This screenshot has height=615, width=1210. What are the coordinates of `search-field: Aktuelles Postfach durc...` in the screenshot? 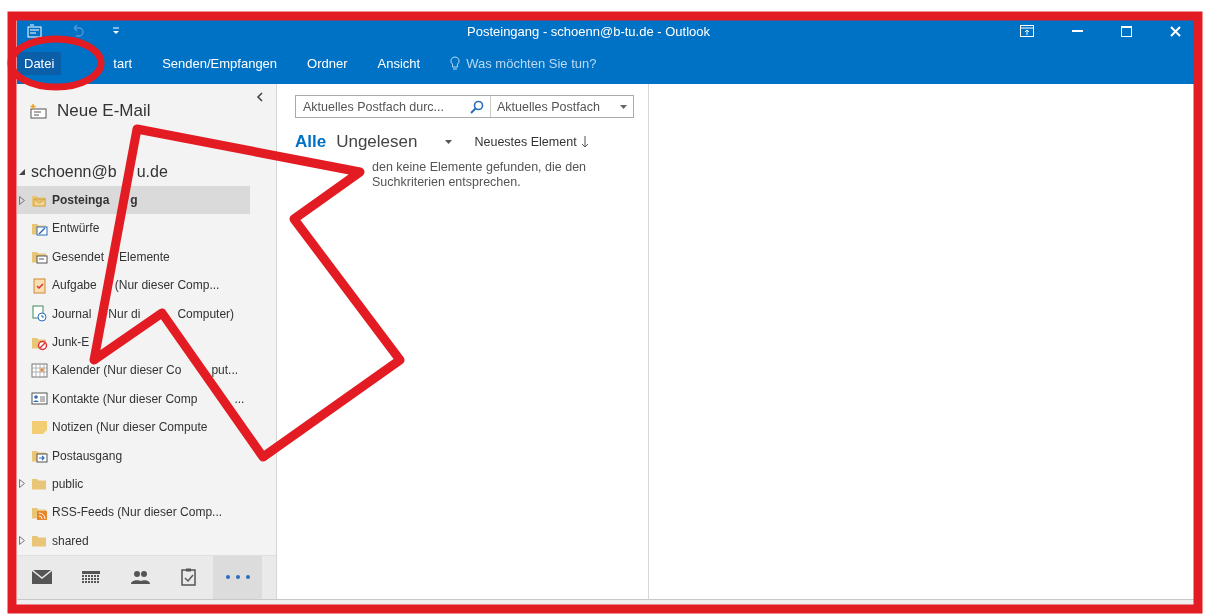 It's located at (393, 106).